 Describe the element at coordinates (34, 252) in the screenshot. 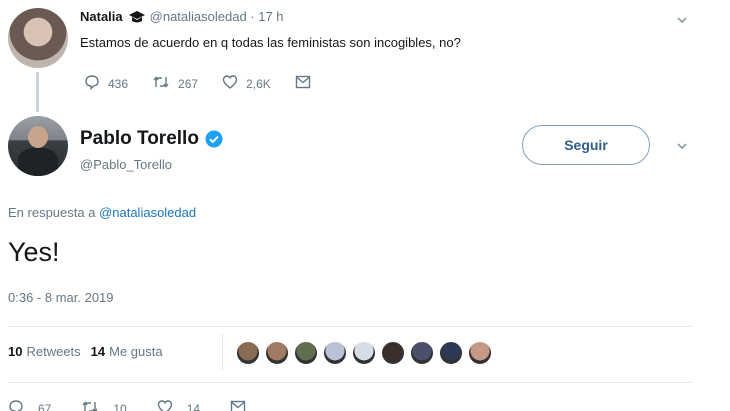

I see `tweet-text: Yes!` at that location.